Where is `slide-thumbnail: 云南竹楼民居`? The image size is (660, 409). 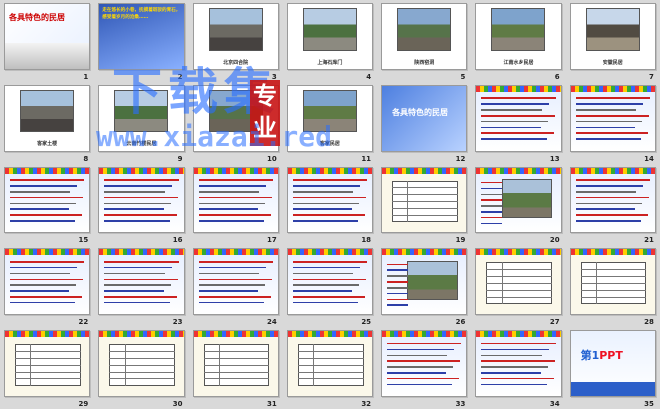 slide-thumbnail: 云南竹楼民居 is located at coordinates (141, 118).